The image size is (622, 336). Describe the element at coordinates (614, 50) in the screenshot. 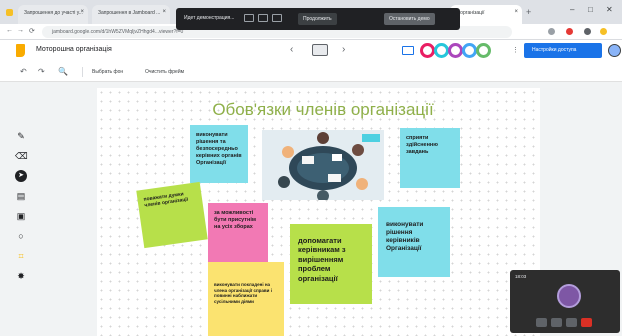

I see `user-avatar` at that location.